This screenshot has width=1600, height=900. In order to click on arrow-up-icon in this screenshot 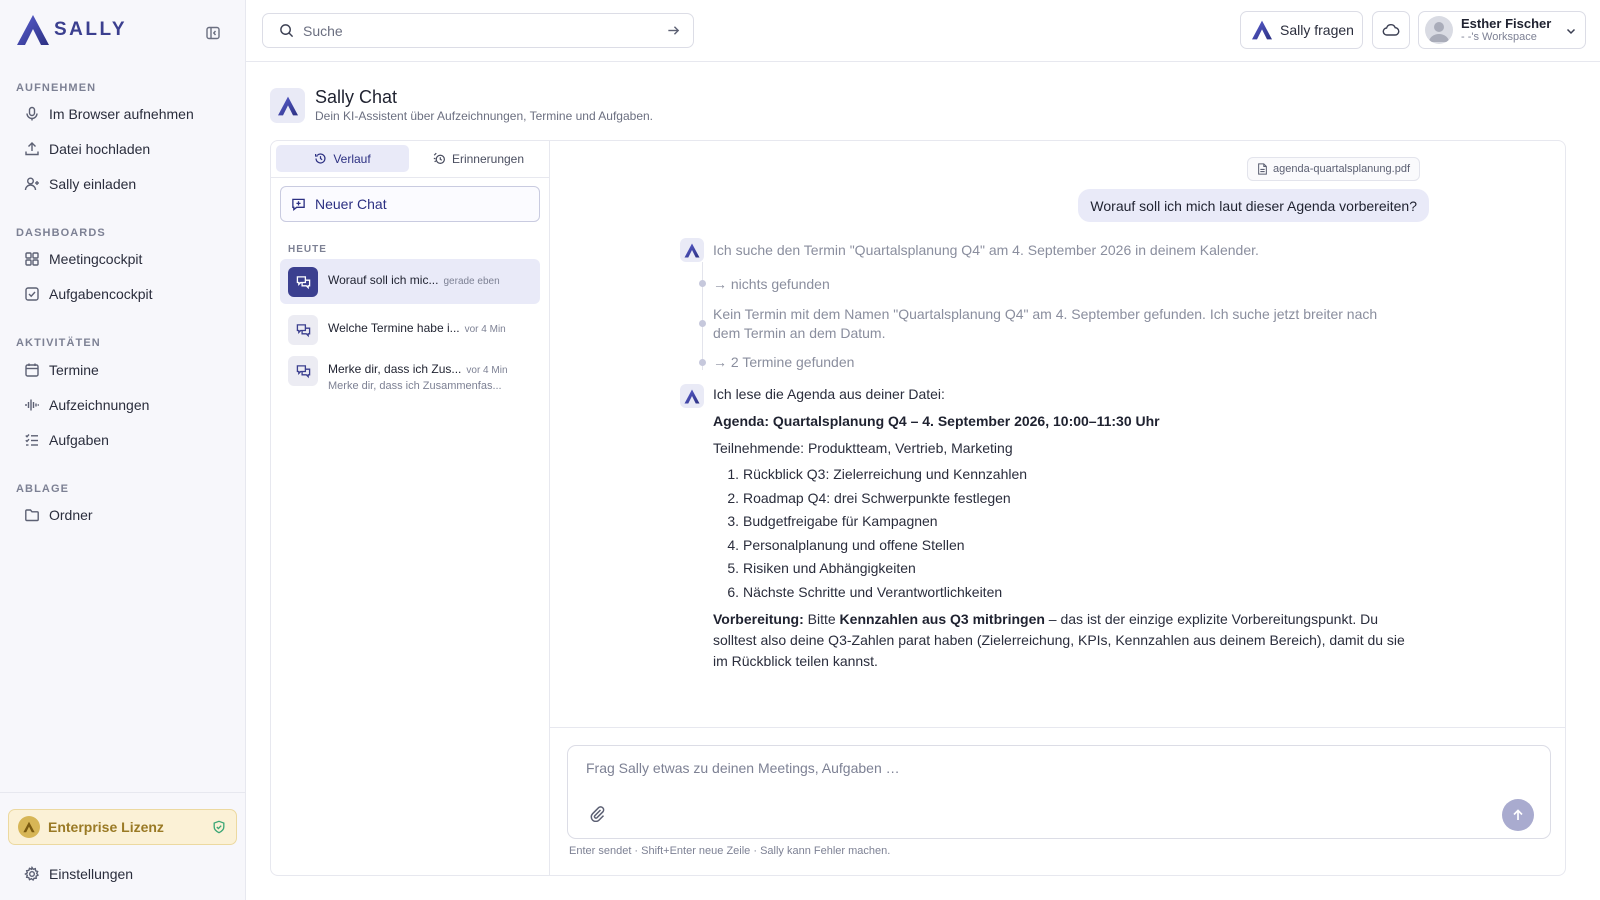, I will do `click(1518, 814)`.